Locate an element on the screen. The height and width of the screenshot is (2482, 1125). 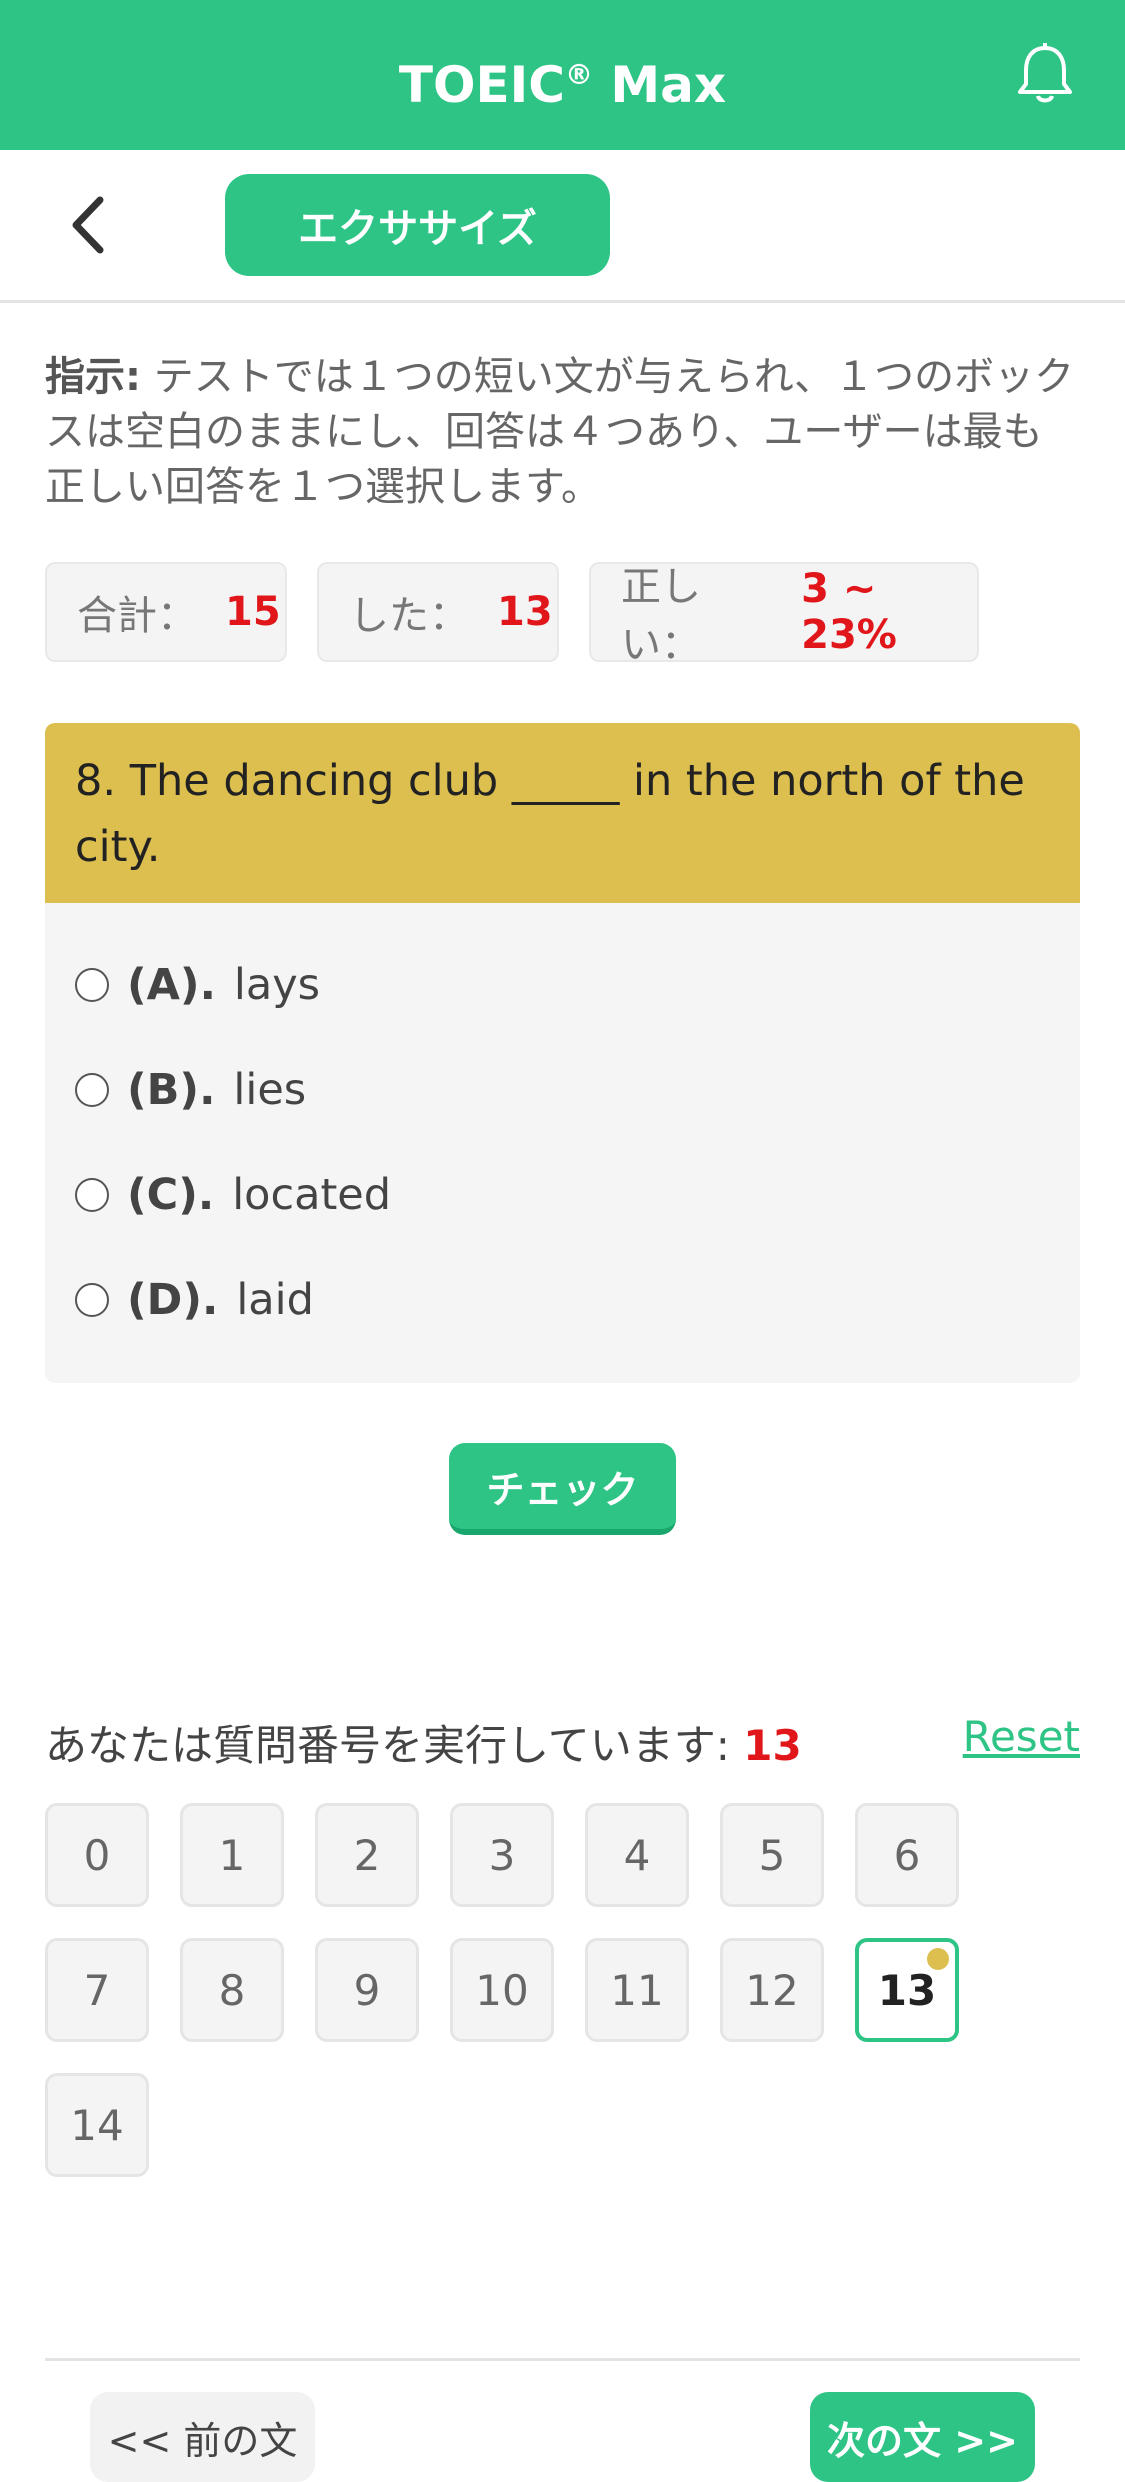
question-number-2: 2 is located at coordinates (367, 1855).